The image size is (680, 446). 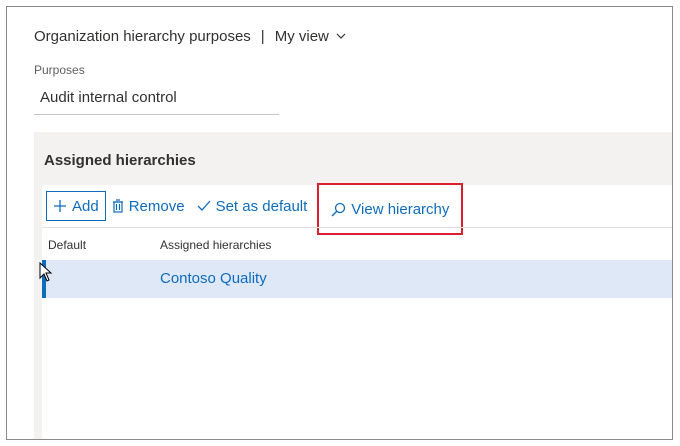 I want to click on chevron-down-icon, so click(x=341, y=36).